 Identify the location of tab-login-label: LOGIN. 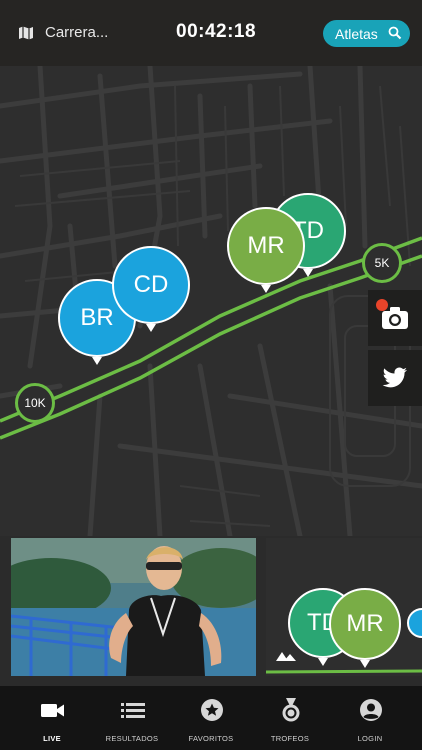
(370, 738).